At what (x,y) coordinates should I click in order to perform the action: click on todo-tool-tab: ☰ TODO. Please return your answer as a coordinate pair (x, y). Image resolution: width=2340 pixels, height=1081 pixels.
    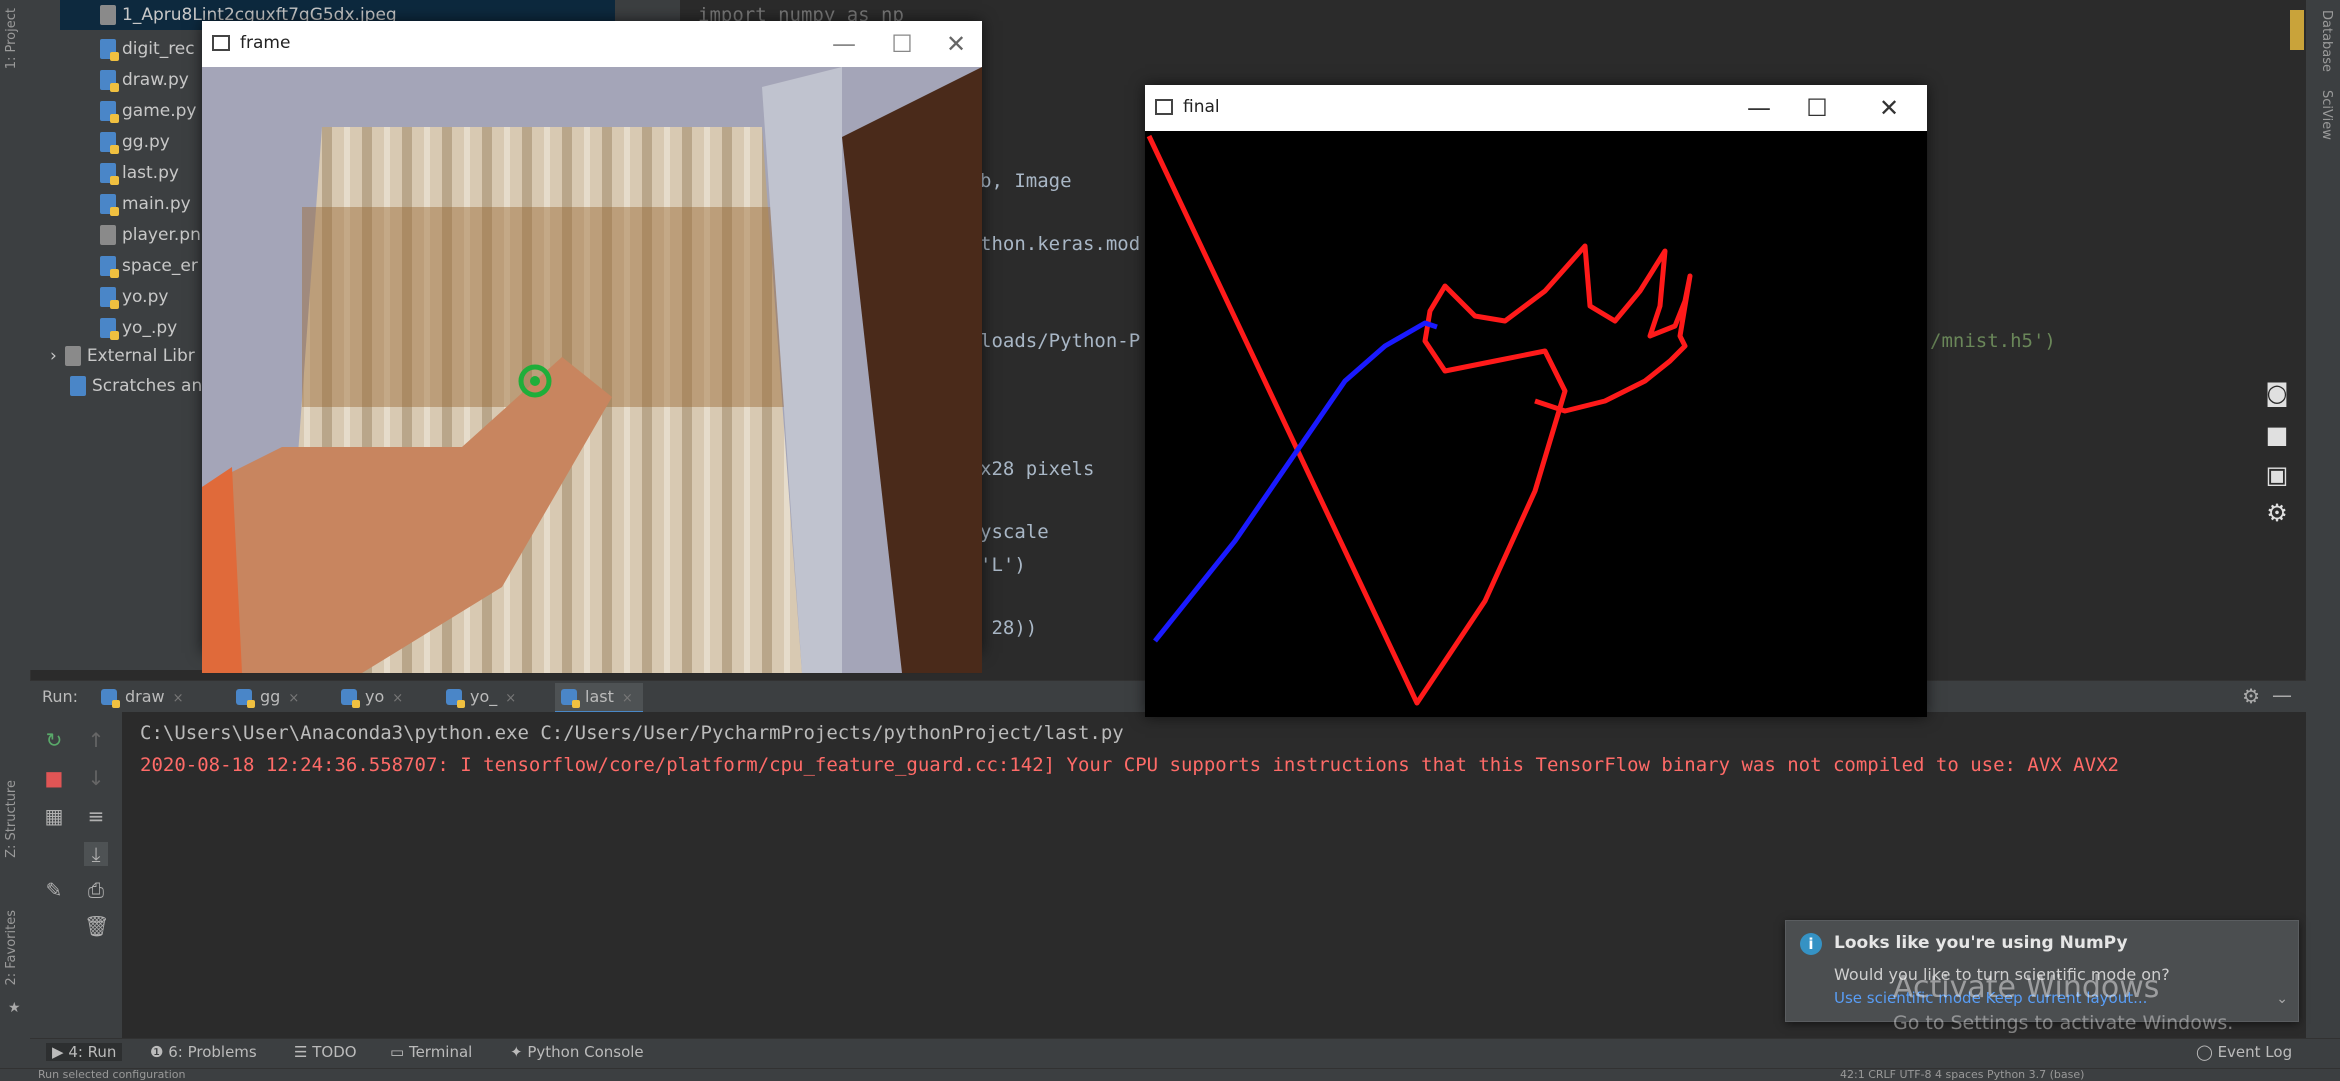
    Looking at the image, I should click on (325, 1052).